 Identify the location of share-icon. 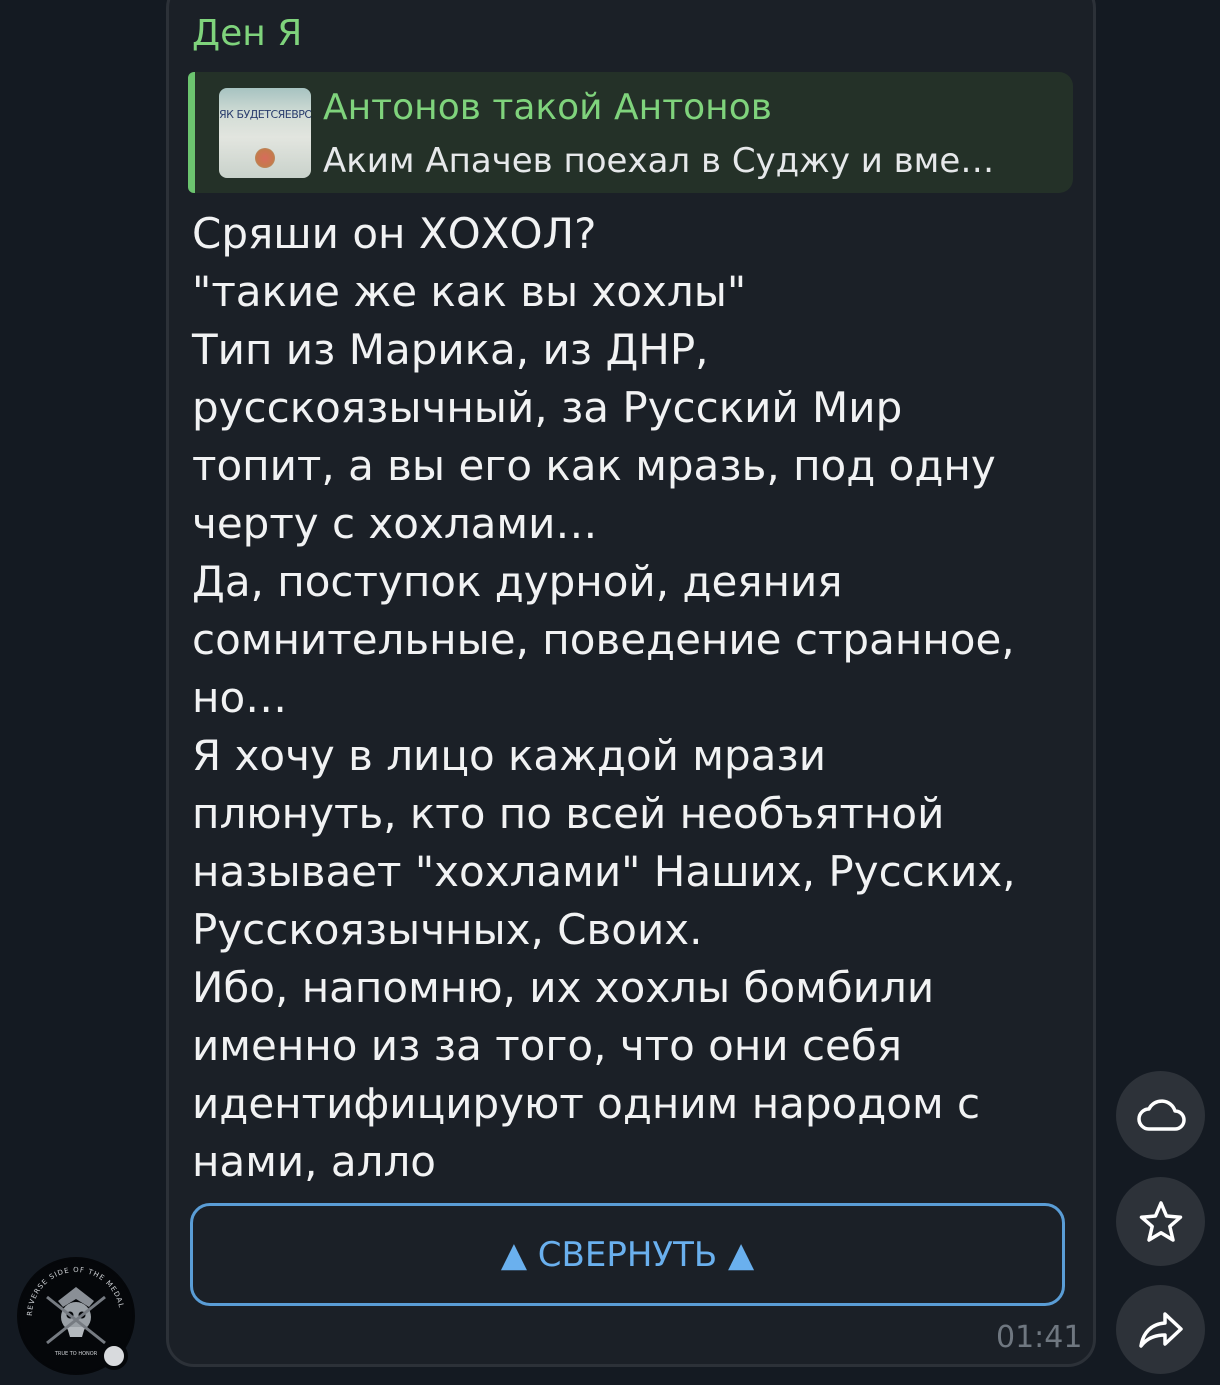
(1161, 1330).